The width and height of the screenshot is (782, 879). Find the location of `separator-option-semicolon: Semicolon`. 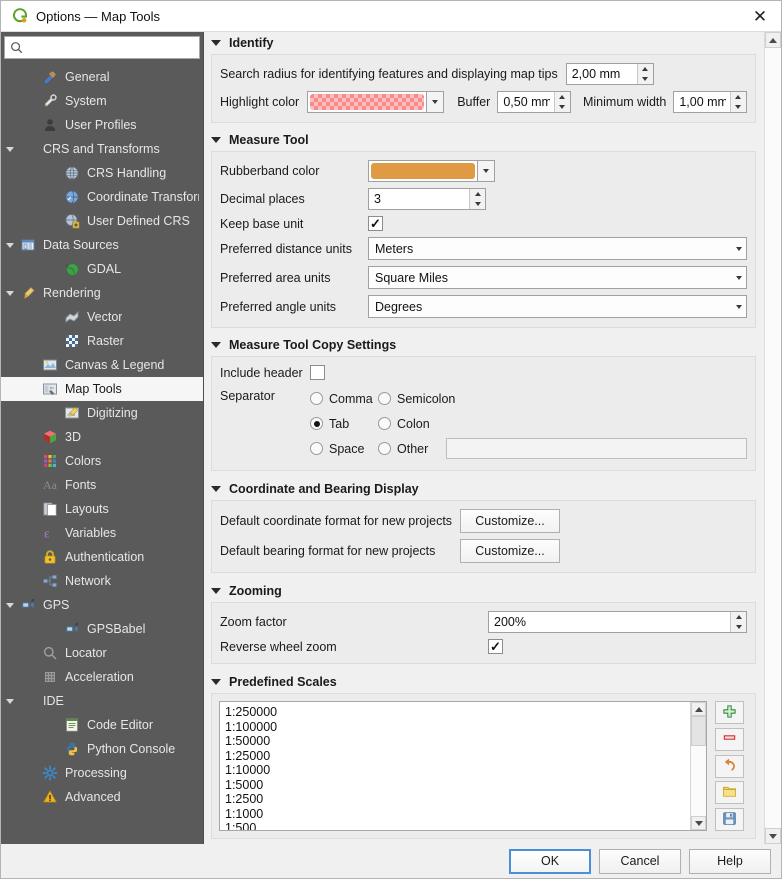

separator-option-semicolon: Semicolon is located at coordinates (423, 399).